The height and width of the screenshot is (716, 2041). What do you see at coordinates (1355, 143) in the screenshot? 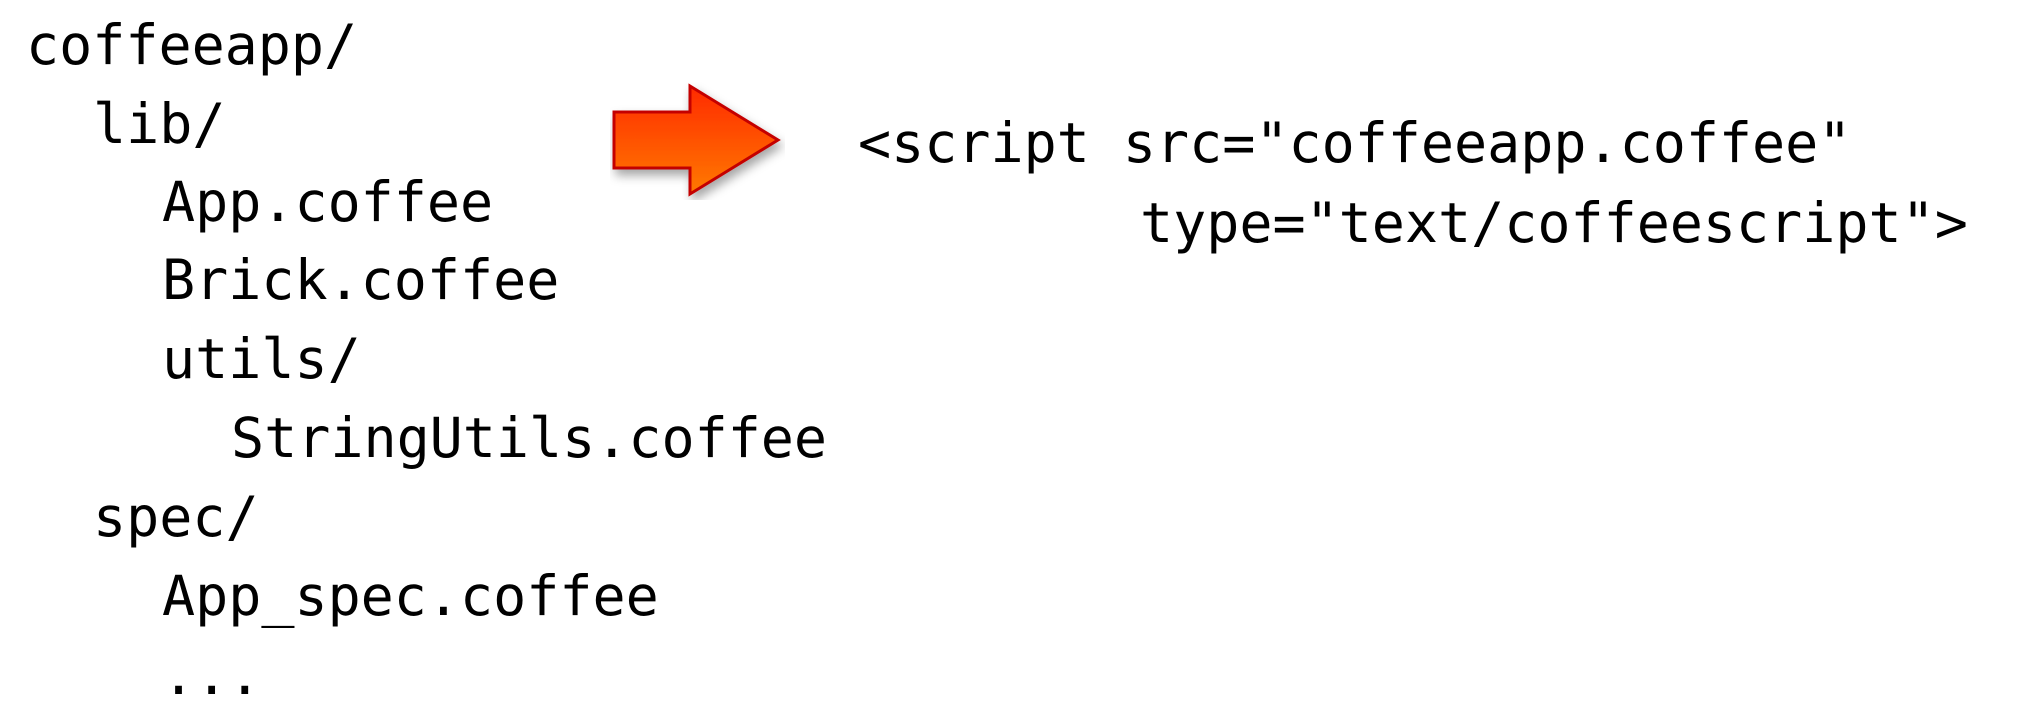
I see `script-tag-line-1: <script src="coffeeapp.coffee"` at bounding box center [1355, 143].